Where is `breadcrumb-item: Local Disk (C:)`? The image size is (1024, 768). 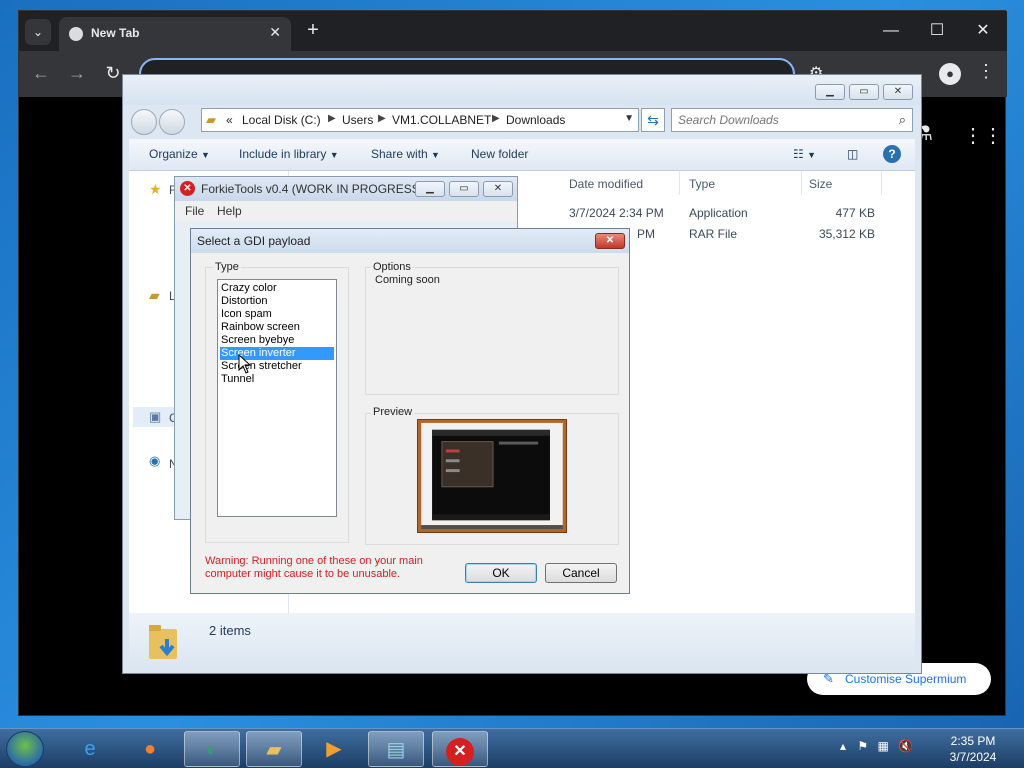
breadcrumb-item: Local Disk (C:) is located at coordinates (281, 120).